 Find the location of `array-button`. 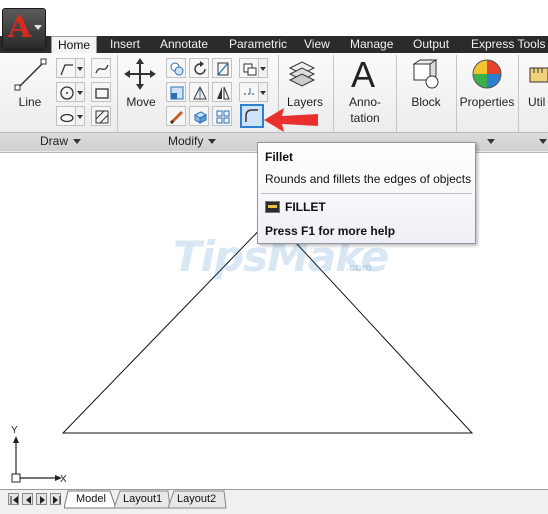

array-button is located at coordinates (222, 116).